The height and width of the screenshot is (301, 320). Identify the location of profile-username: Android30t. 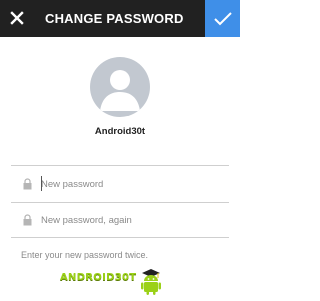
(120, 131).